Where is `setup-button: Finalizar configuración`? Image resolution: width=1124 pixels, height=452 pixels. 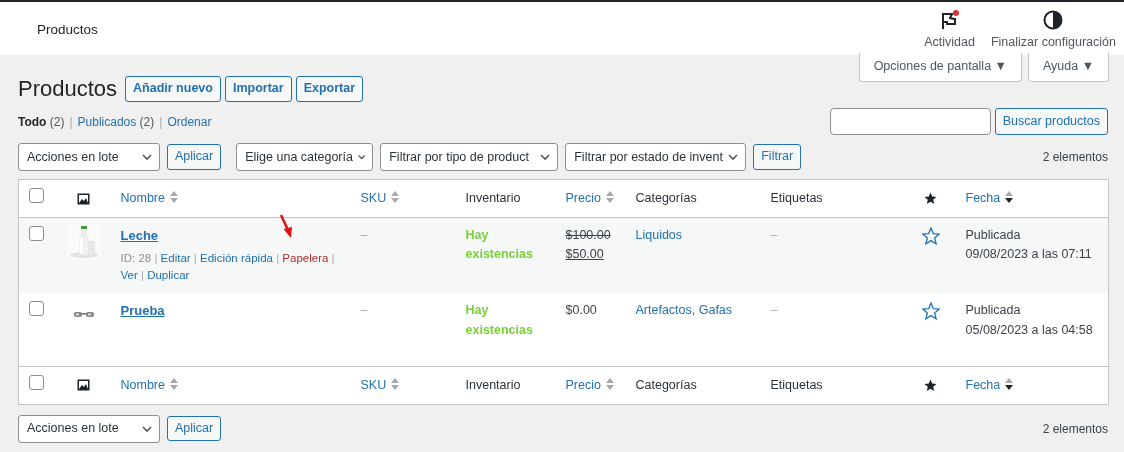 setup-button: Finalizar configuración is located at coordinates (1053, 27).